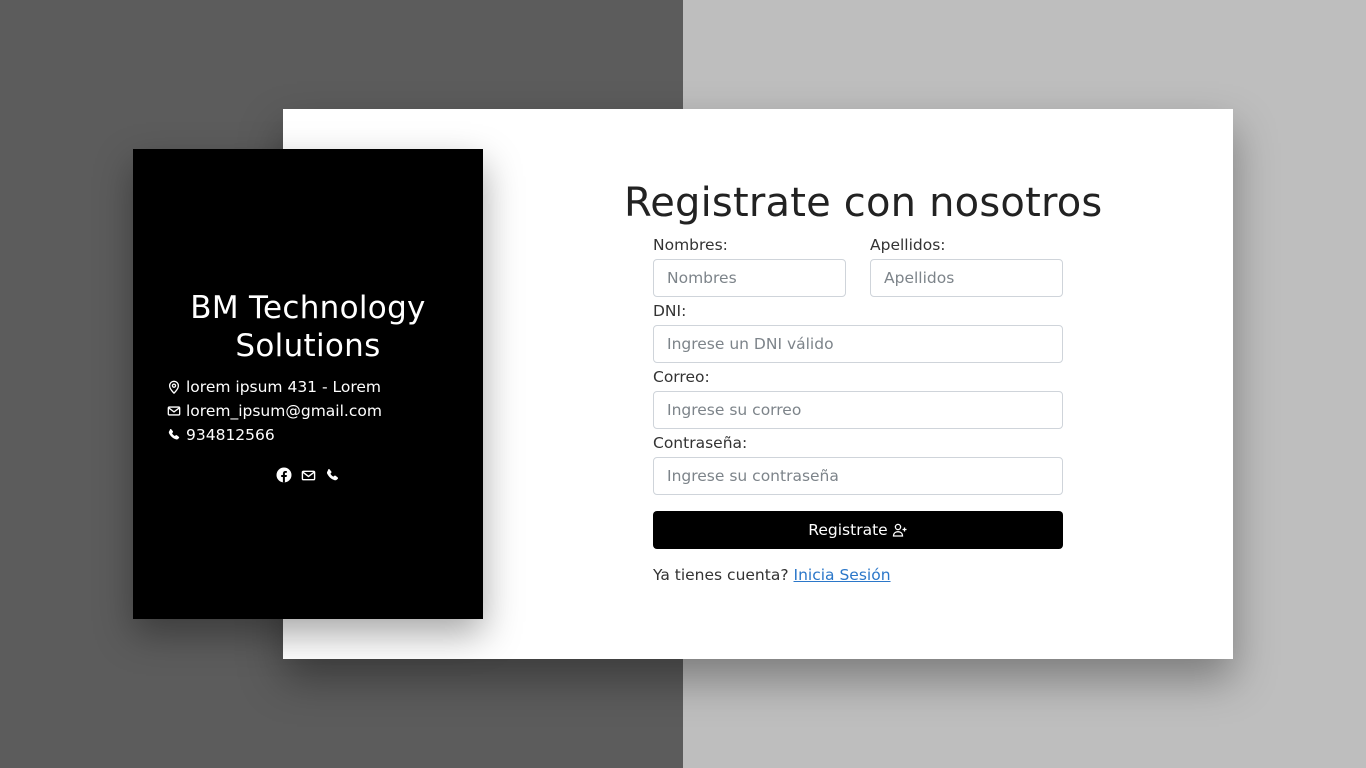 The width and height of the screenshot is (1366, 768). I want to click on register-button-label: Registrate, so click(848, 530).